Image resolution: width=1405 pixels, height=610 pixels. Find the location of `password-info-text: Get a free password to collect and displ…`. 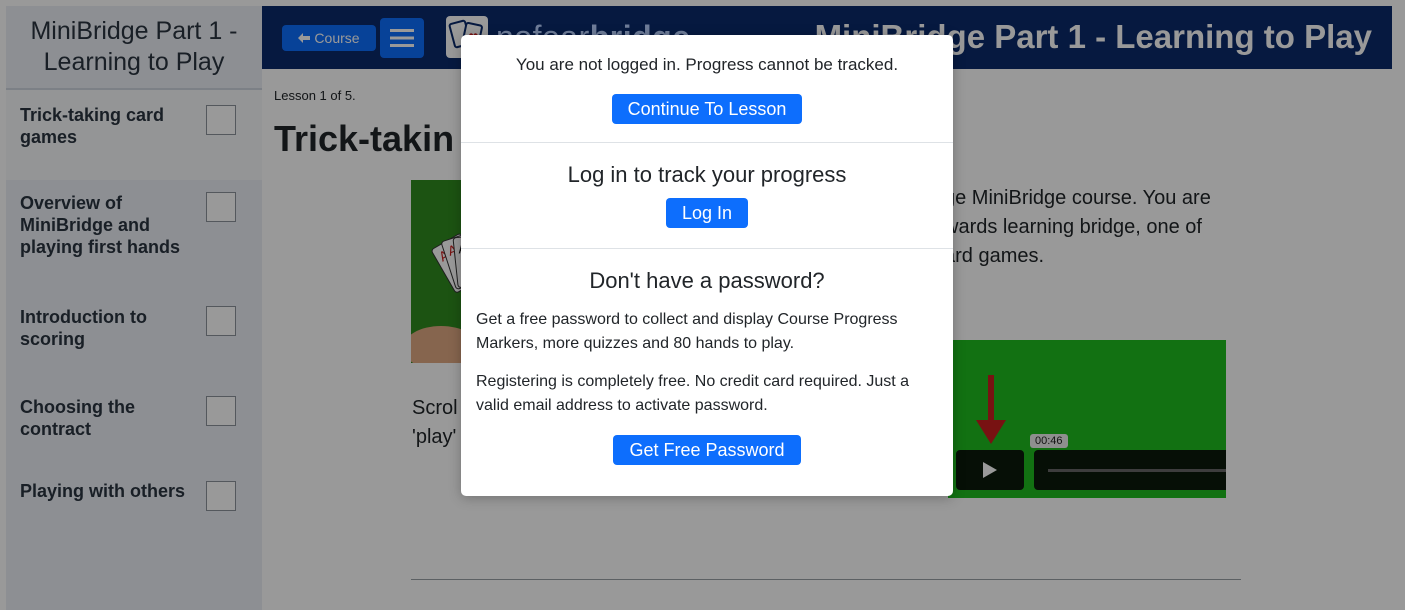

password-info-text: Get a free password to collect and displ… is located at coordinates (687, 331).